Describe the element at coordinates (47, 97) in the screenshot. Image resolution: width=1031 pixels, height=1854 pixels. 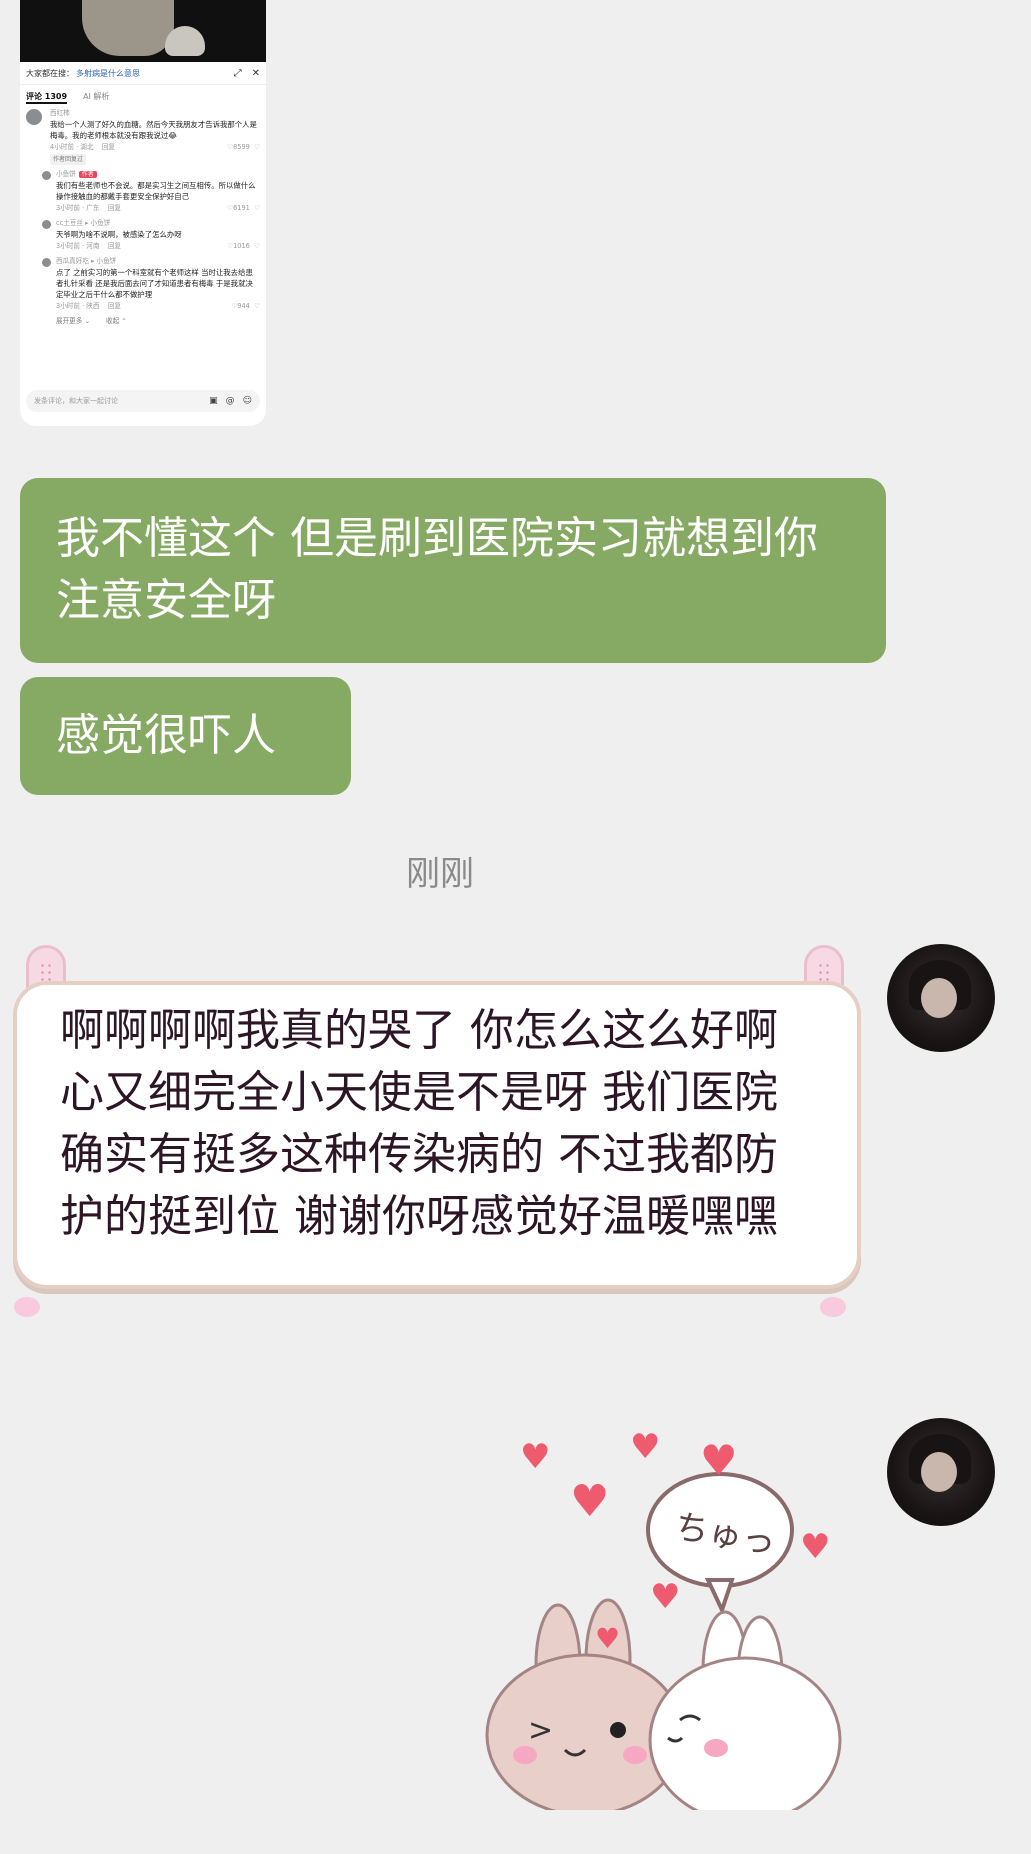
I see `tab-comments: 评论 1309` at that location.